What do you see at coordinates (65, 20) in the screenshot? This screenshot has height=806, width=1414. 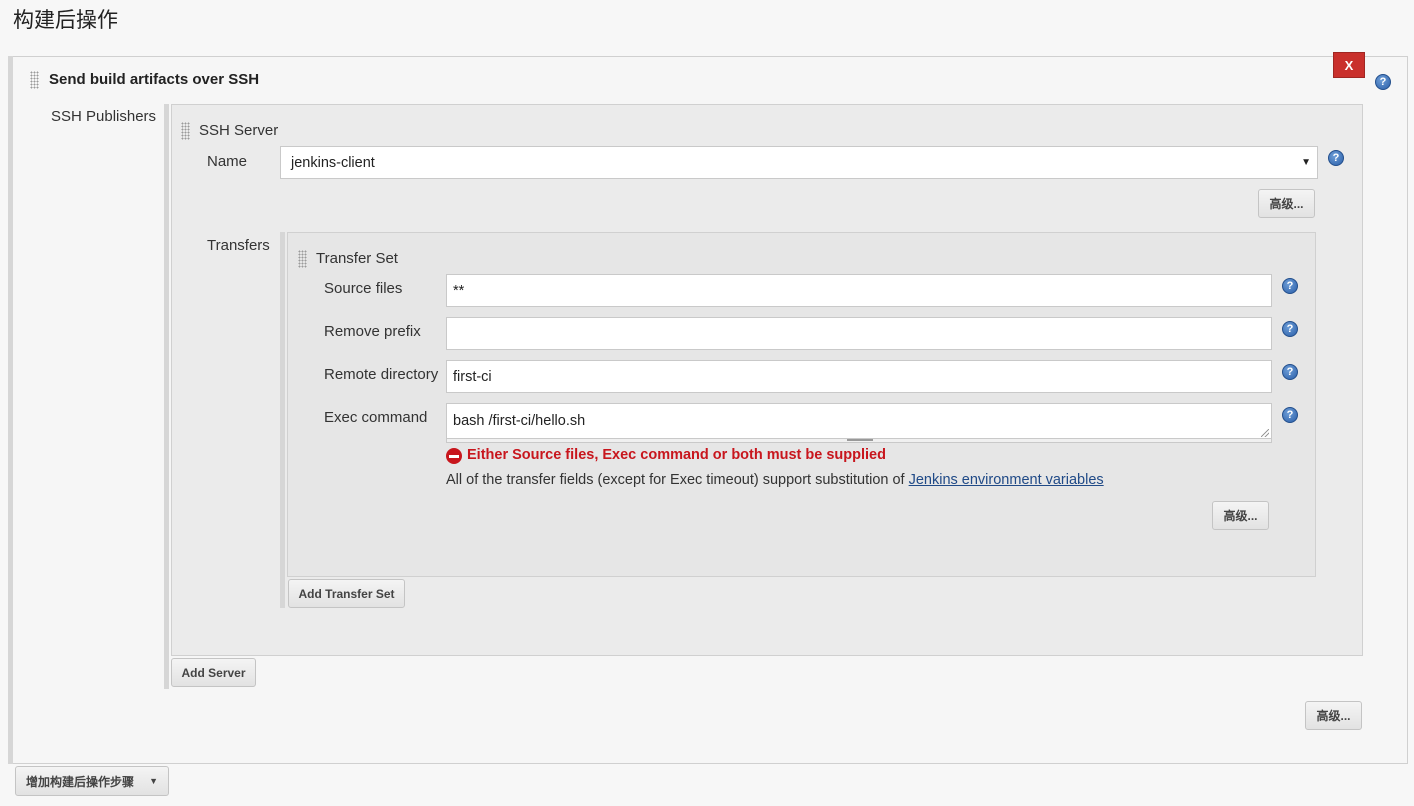 I see `section-title: 构建后操作` at bounding box center [65, 20].